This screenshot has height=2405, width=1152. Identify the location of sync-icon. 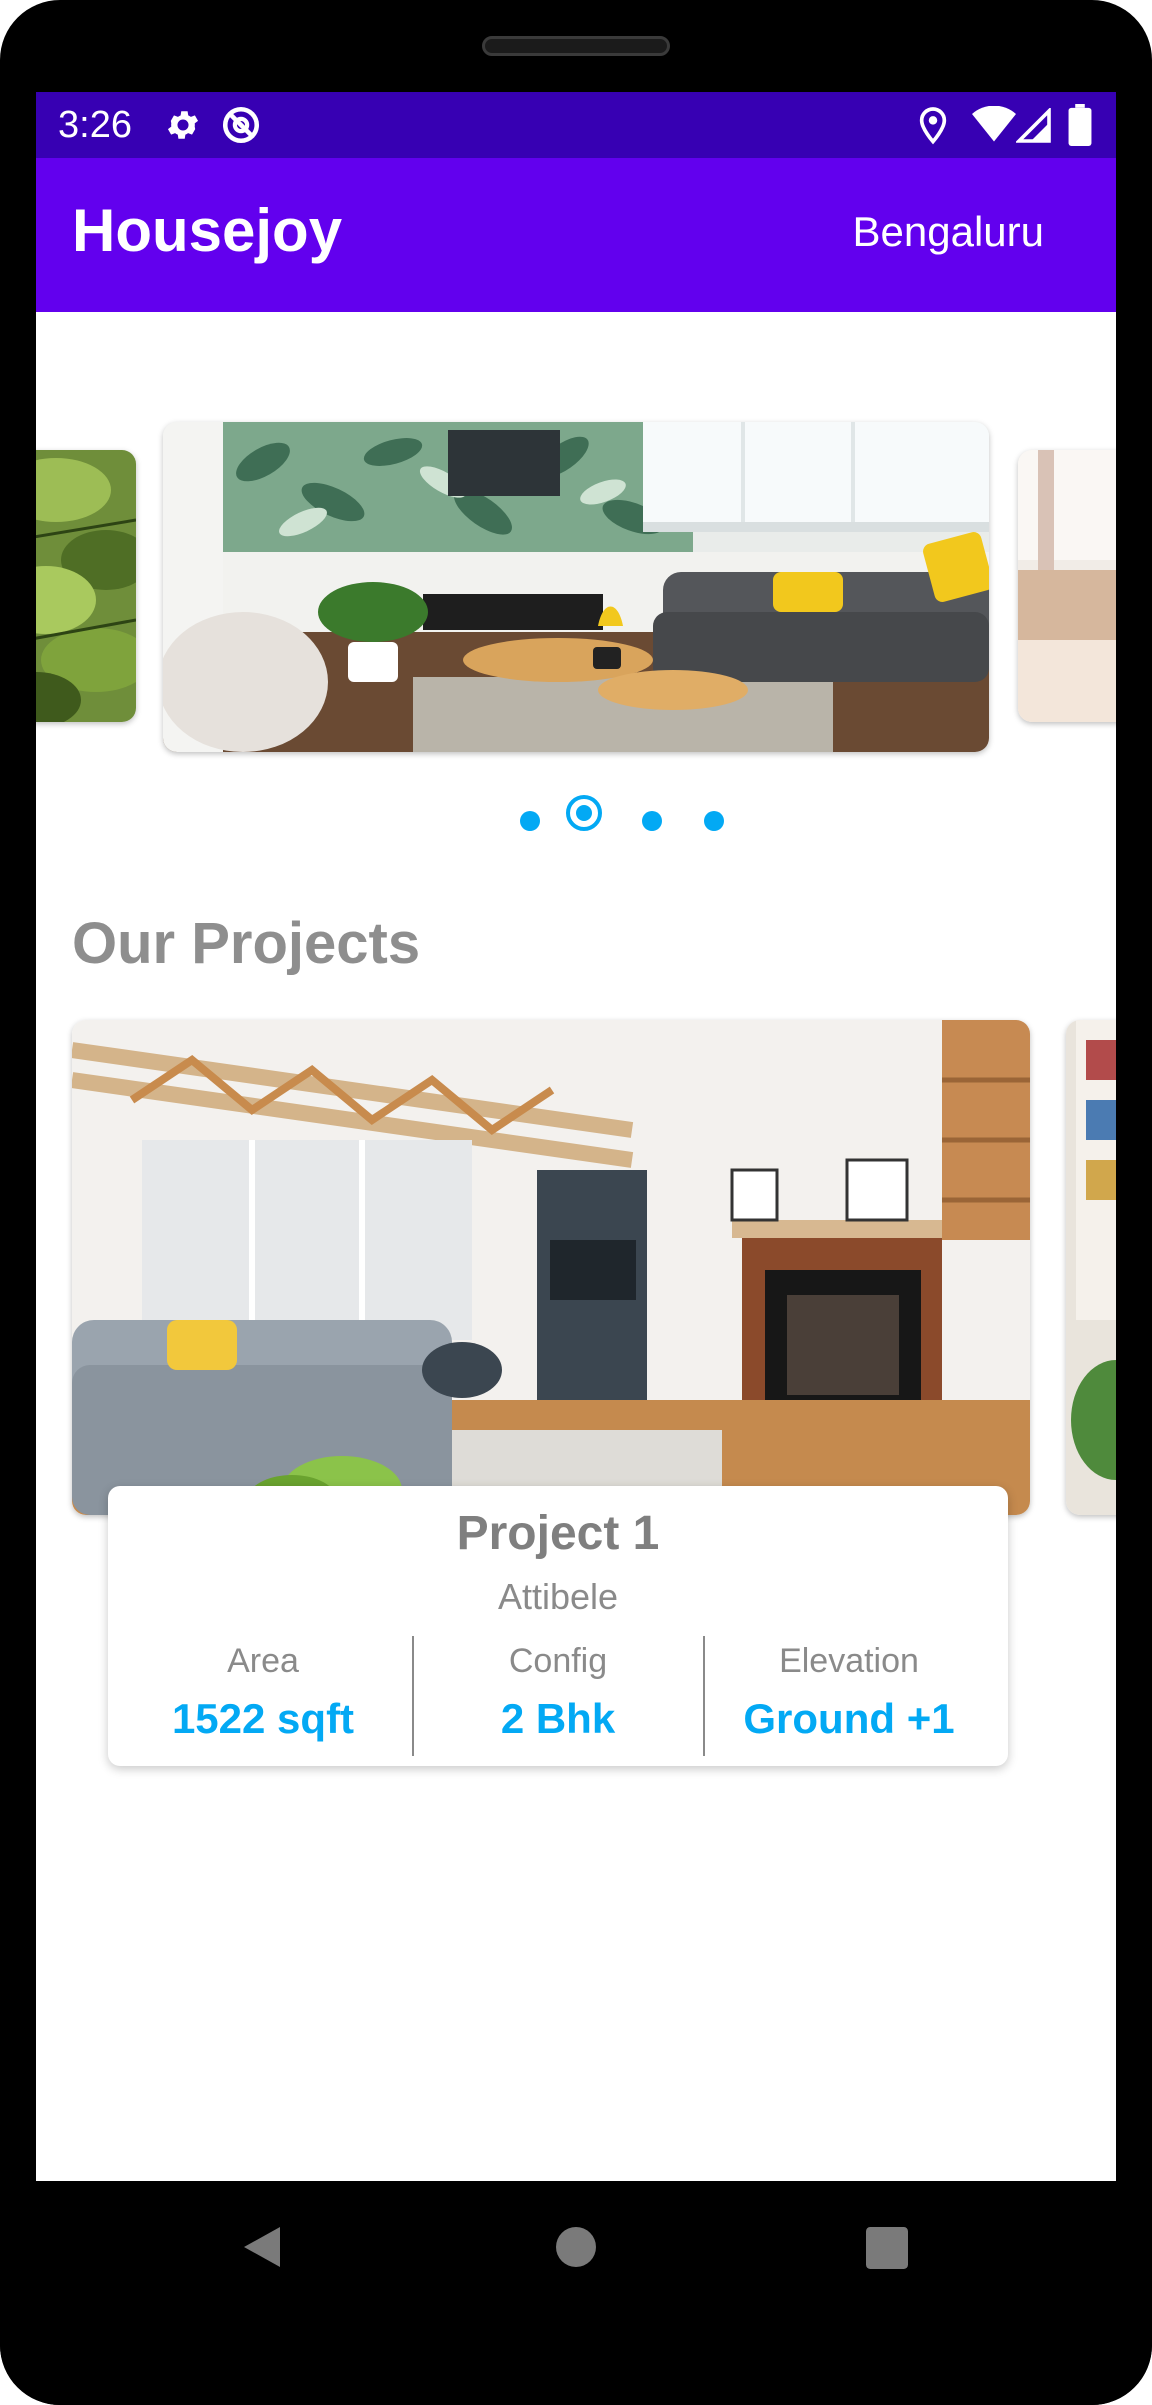
(241, 127).